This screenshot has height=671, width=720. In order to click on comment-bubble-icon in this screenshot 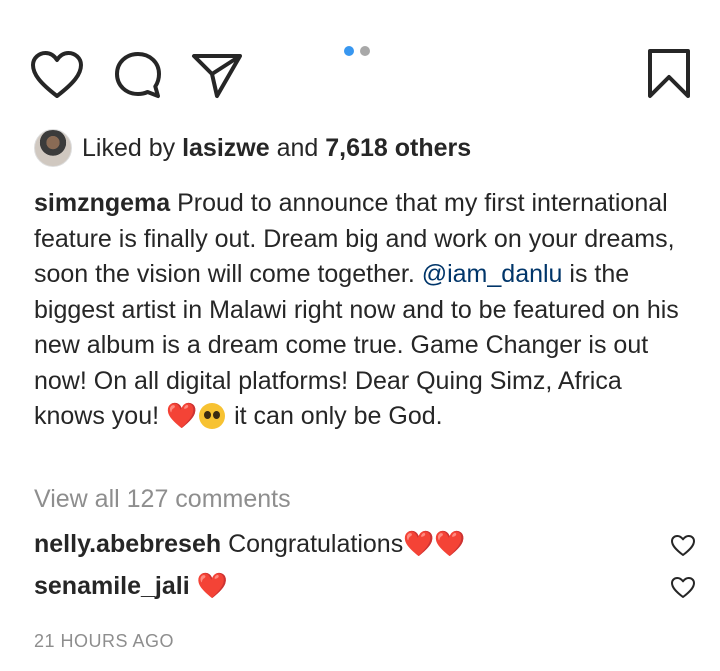, I will do `click(138, 75)`.